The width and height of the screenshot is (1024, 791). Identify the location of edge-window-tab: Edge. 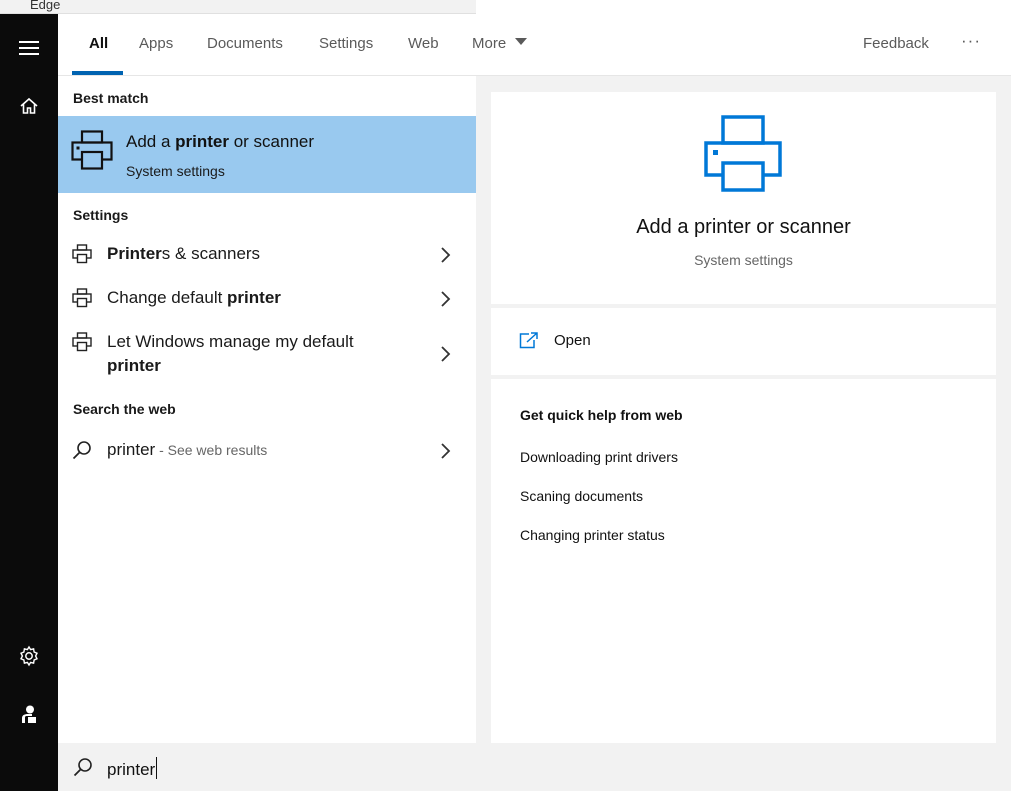
(238, 7).